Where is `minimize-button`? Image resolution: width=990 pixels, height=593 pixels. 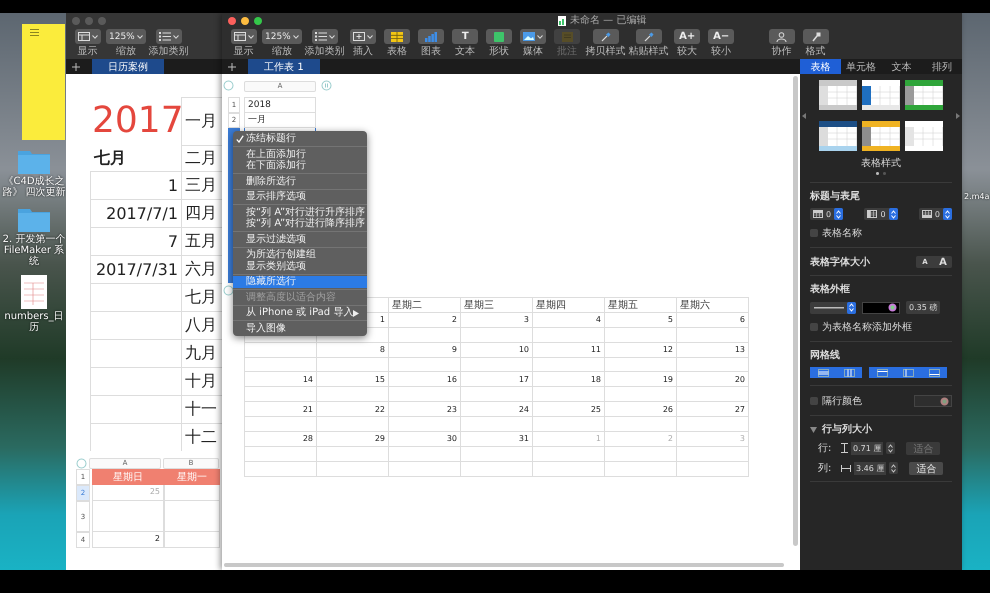 minimize-button is located at coordinates (245, 21).